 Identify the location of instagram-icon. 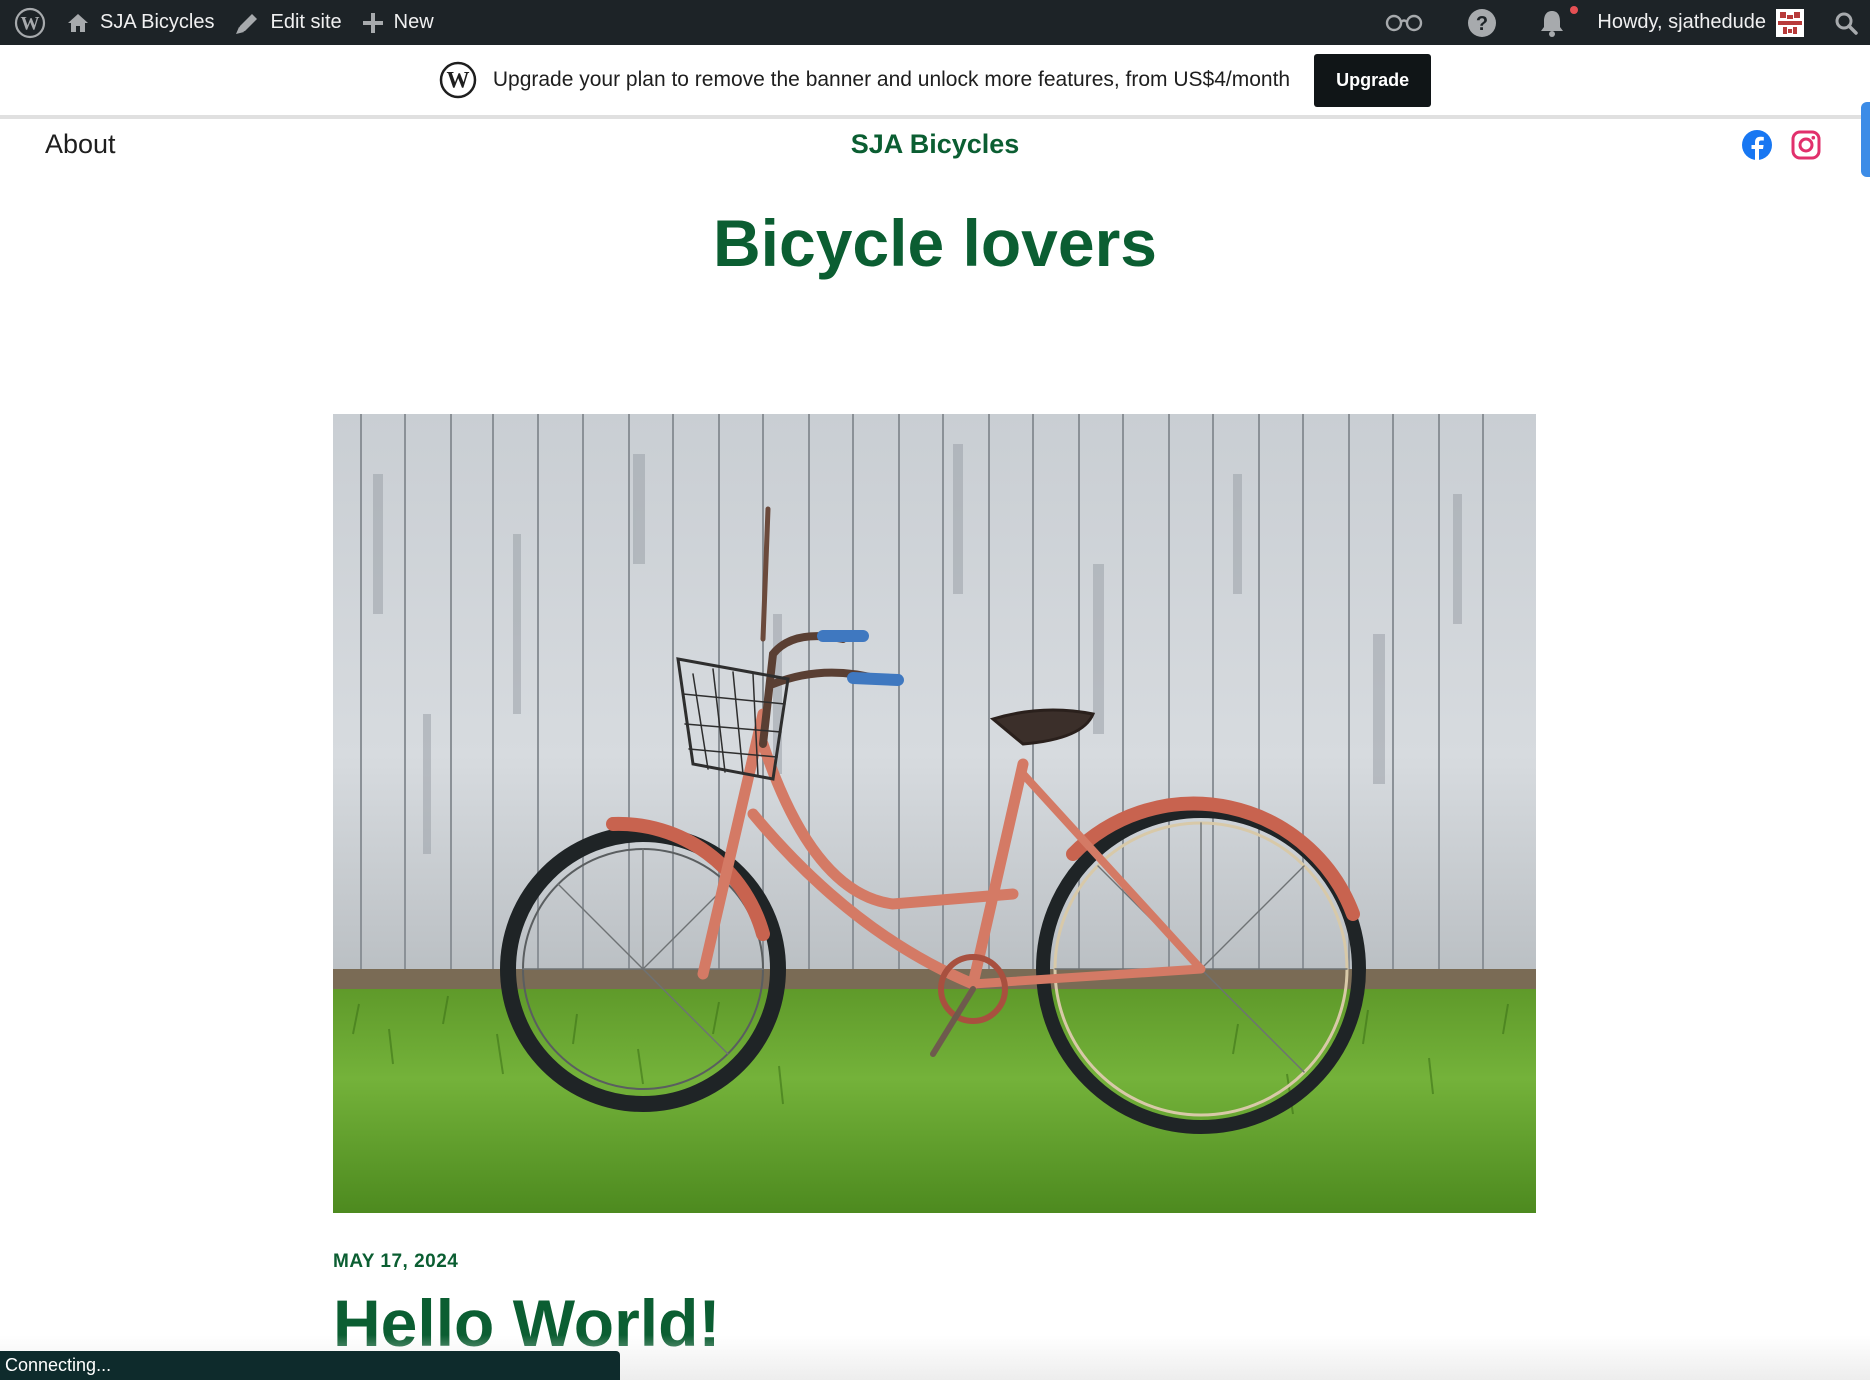
(1806, 145).